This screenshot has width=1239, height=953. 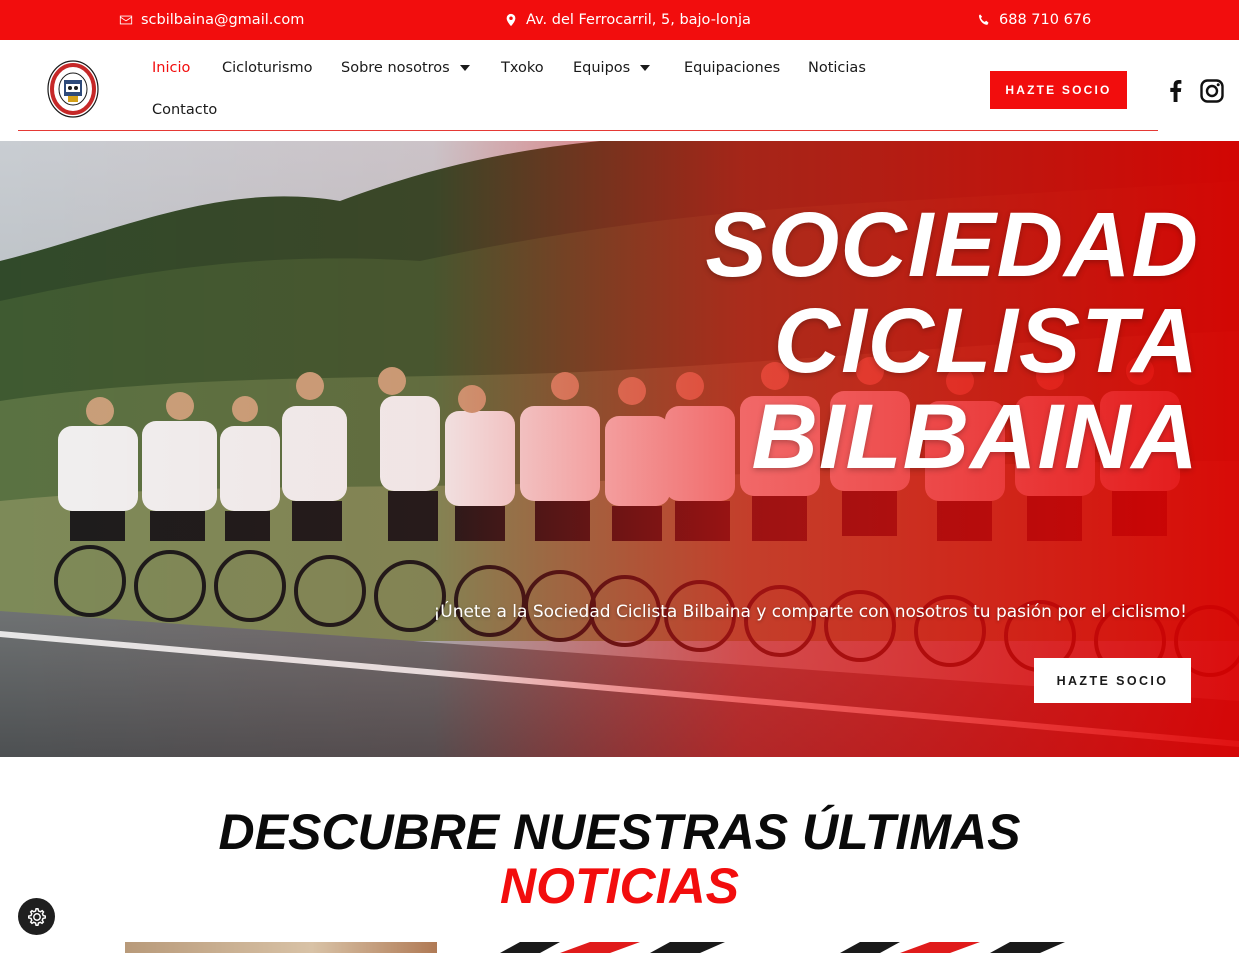 I want to click on hero-join-button: HAZTE SOCIO, so click(x=1112, y=680).